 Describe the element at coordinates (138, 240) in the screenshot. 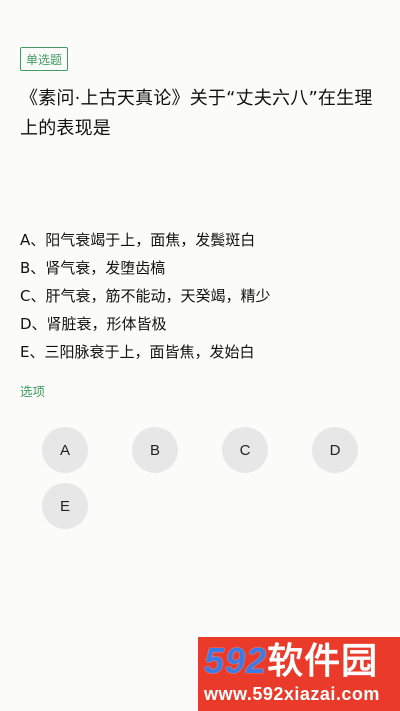

I see `option-text-a: A、阳气衰竭于上，面焦，发鬓斑白` at that location.